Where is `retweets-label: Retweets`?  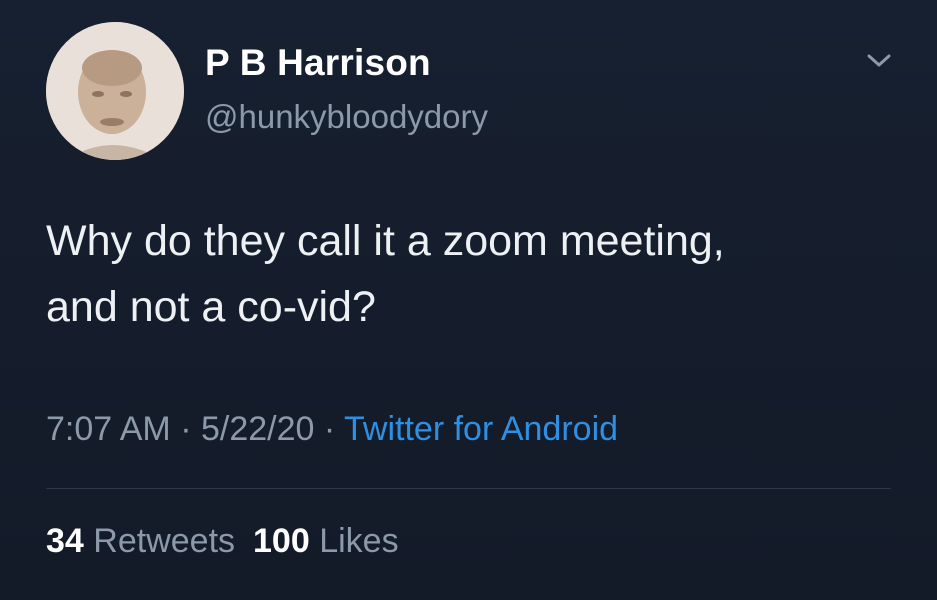 retweets-label: Retweets is located at coordinates (164, 541).